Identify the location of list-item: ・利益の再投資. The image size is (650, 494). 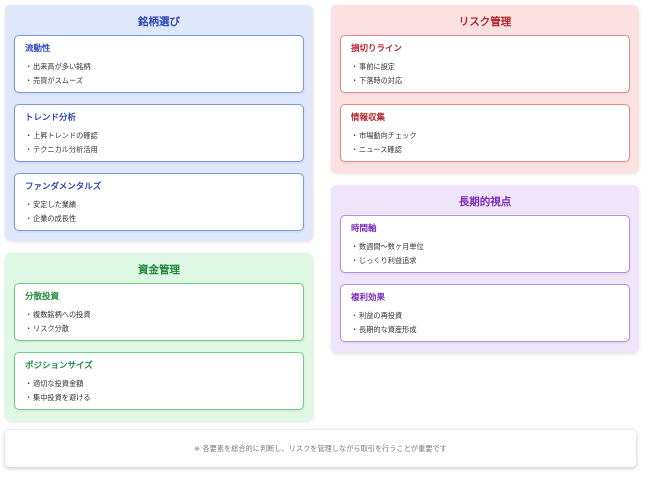
(377, 315).